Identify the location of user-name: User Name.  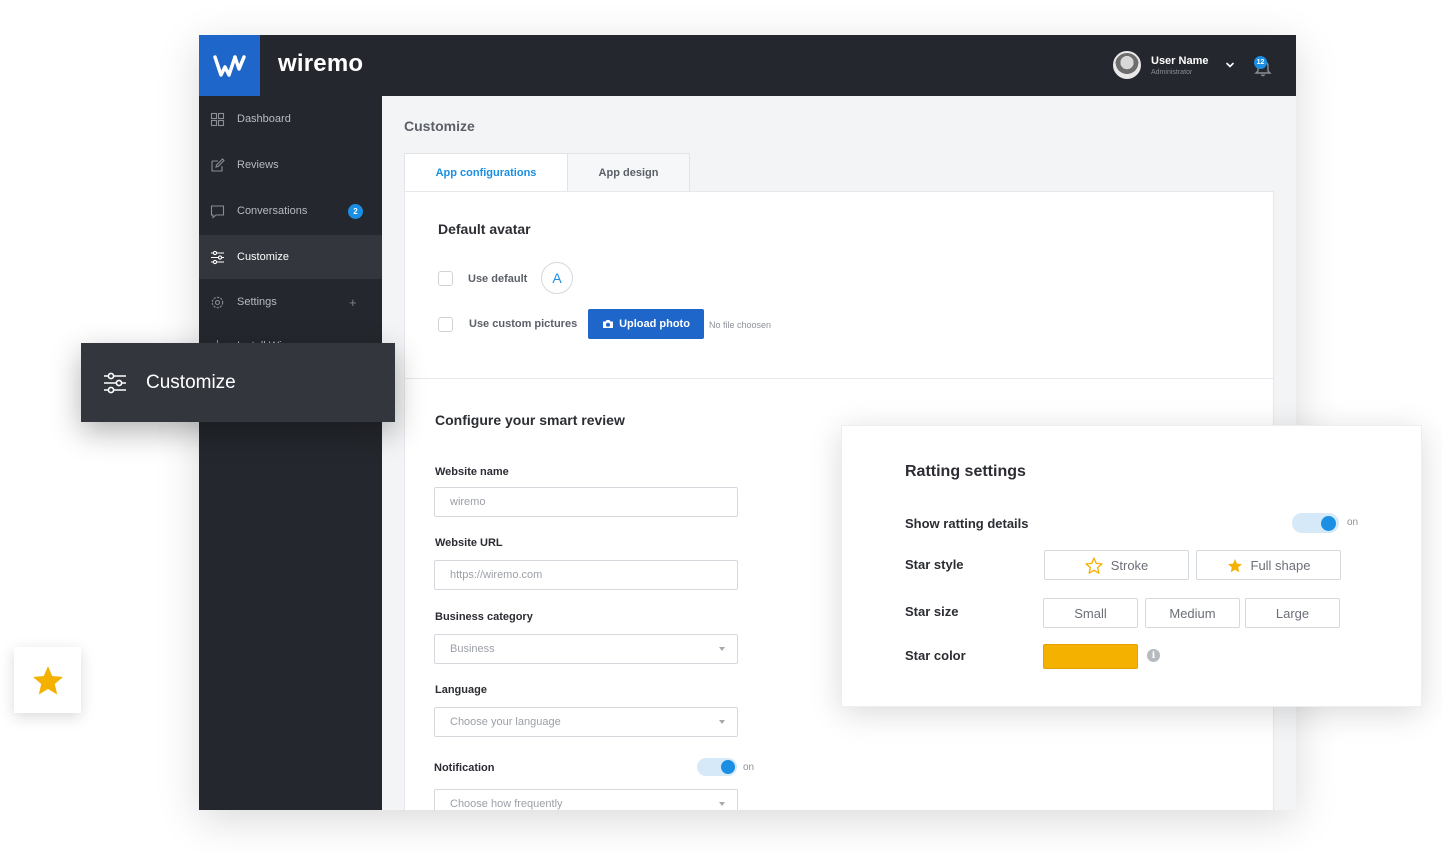
(1179, 61).